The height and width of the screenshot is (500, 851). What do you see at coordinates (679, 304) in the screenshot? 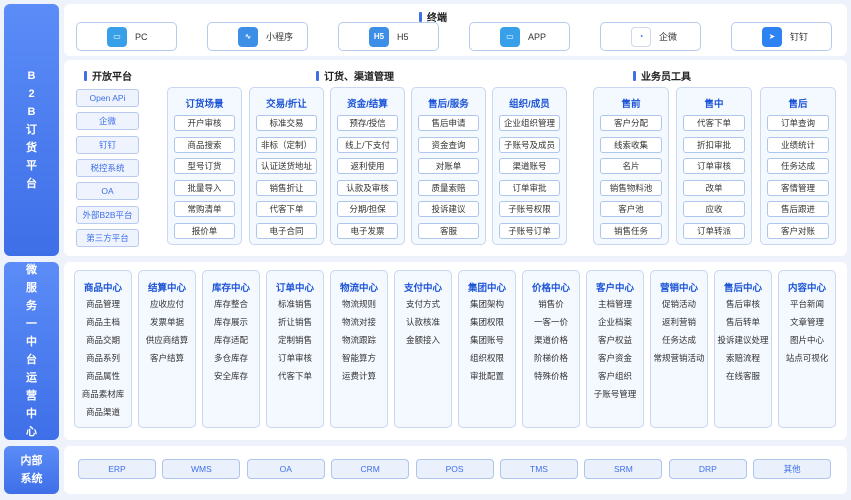
I see `middle-item: 促销活动` at bounding box center [679, 304].